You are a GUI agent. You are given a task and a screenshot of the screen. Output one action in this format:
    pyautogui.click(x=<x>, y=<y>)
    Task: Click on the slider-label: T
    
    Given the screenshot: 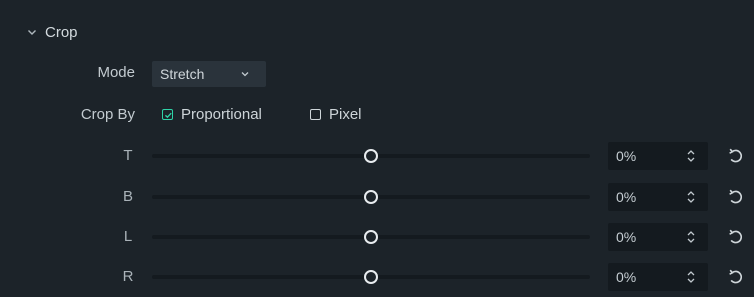 What is the action you would take?
    pyautogui.click(x=128, y=155)
    